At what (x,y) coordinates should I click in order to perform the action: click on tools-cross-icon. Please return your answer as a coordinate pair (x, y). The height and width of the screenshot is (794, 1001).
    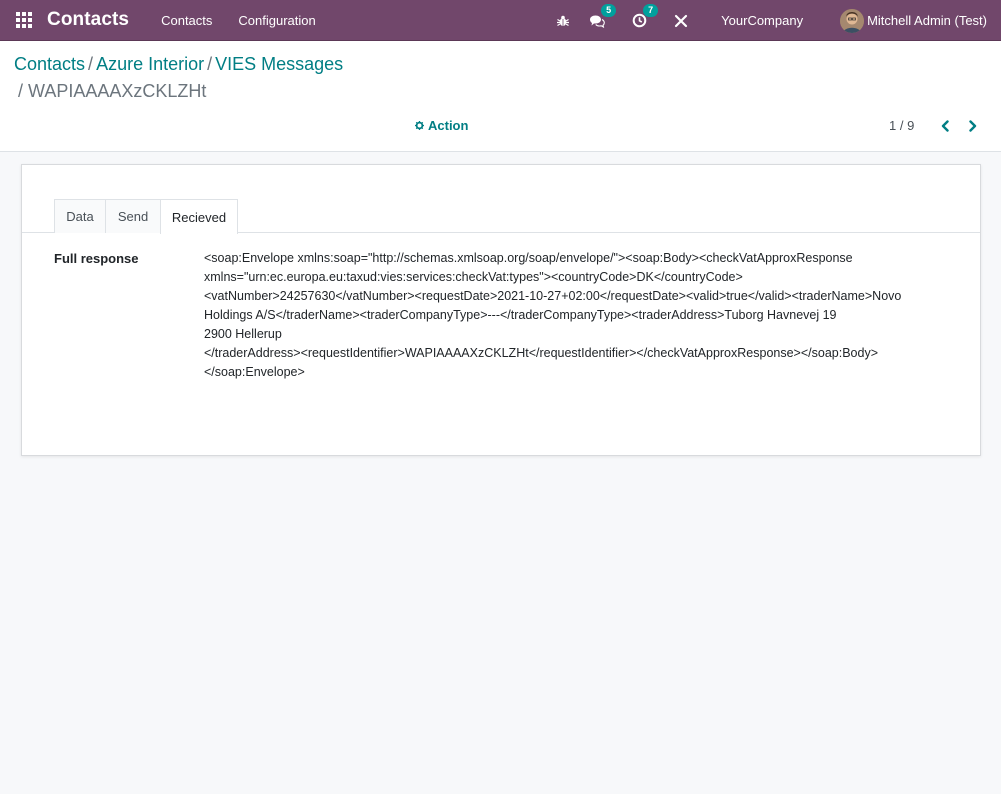
    Looking at the image, I should click on (681, 21).